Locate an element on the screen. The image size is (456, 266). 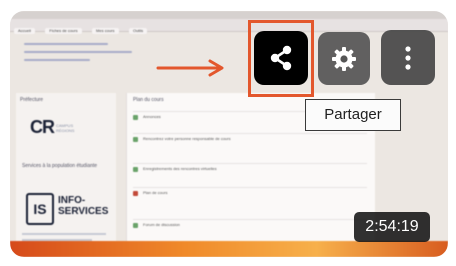
duration-badge: 2:54:19 is located at coordinates (392, 227).